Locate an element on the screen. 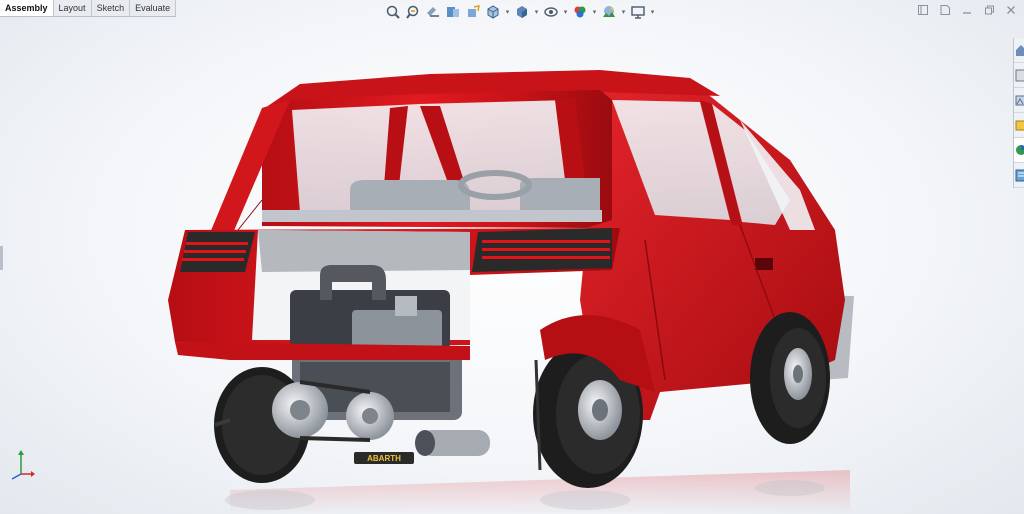  heads-up-view-toolbar: ▾ ▾ ▾ ▾ ▾ ▾ is located at coordinates (520, 12).